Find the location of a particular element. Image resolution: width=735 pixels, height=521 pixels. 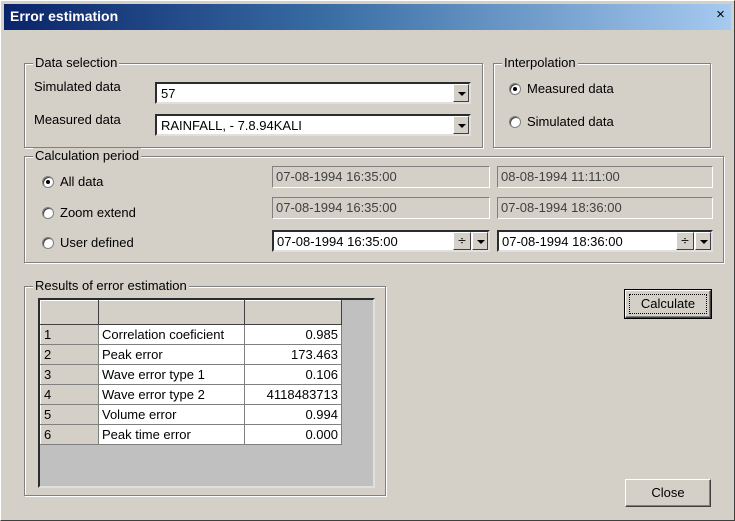

calculation-period-legend: Calculation period is located at coordinates (87, 155).